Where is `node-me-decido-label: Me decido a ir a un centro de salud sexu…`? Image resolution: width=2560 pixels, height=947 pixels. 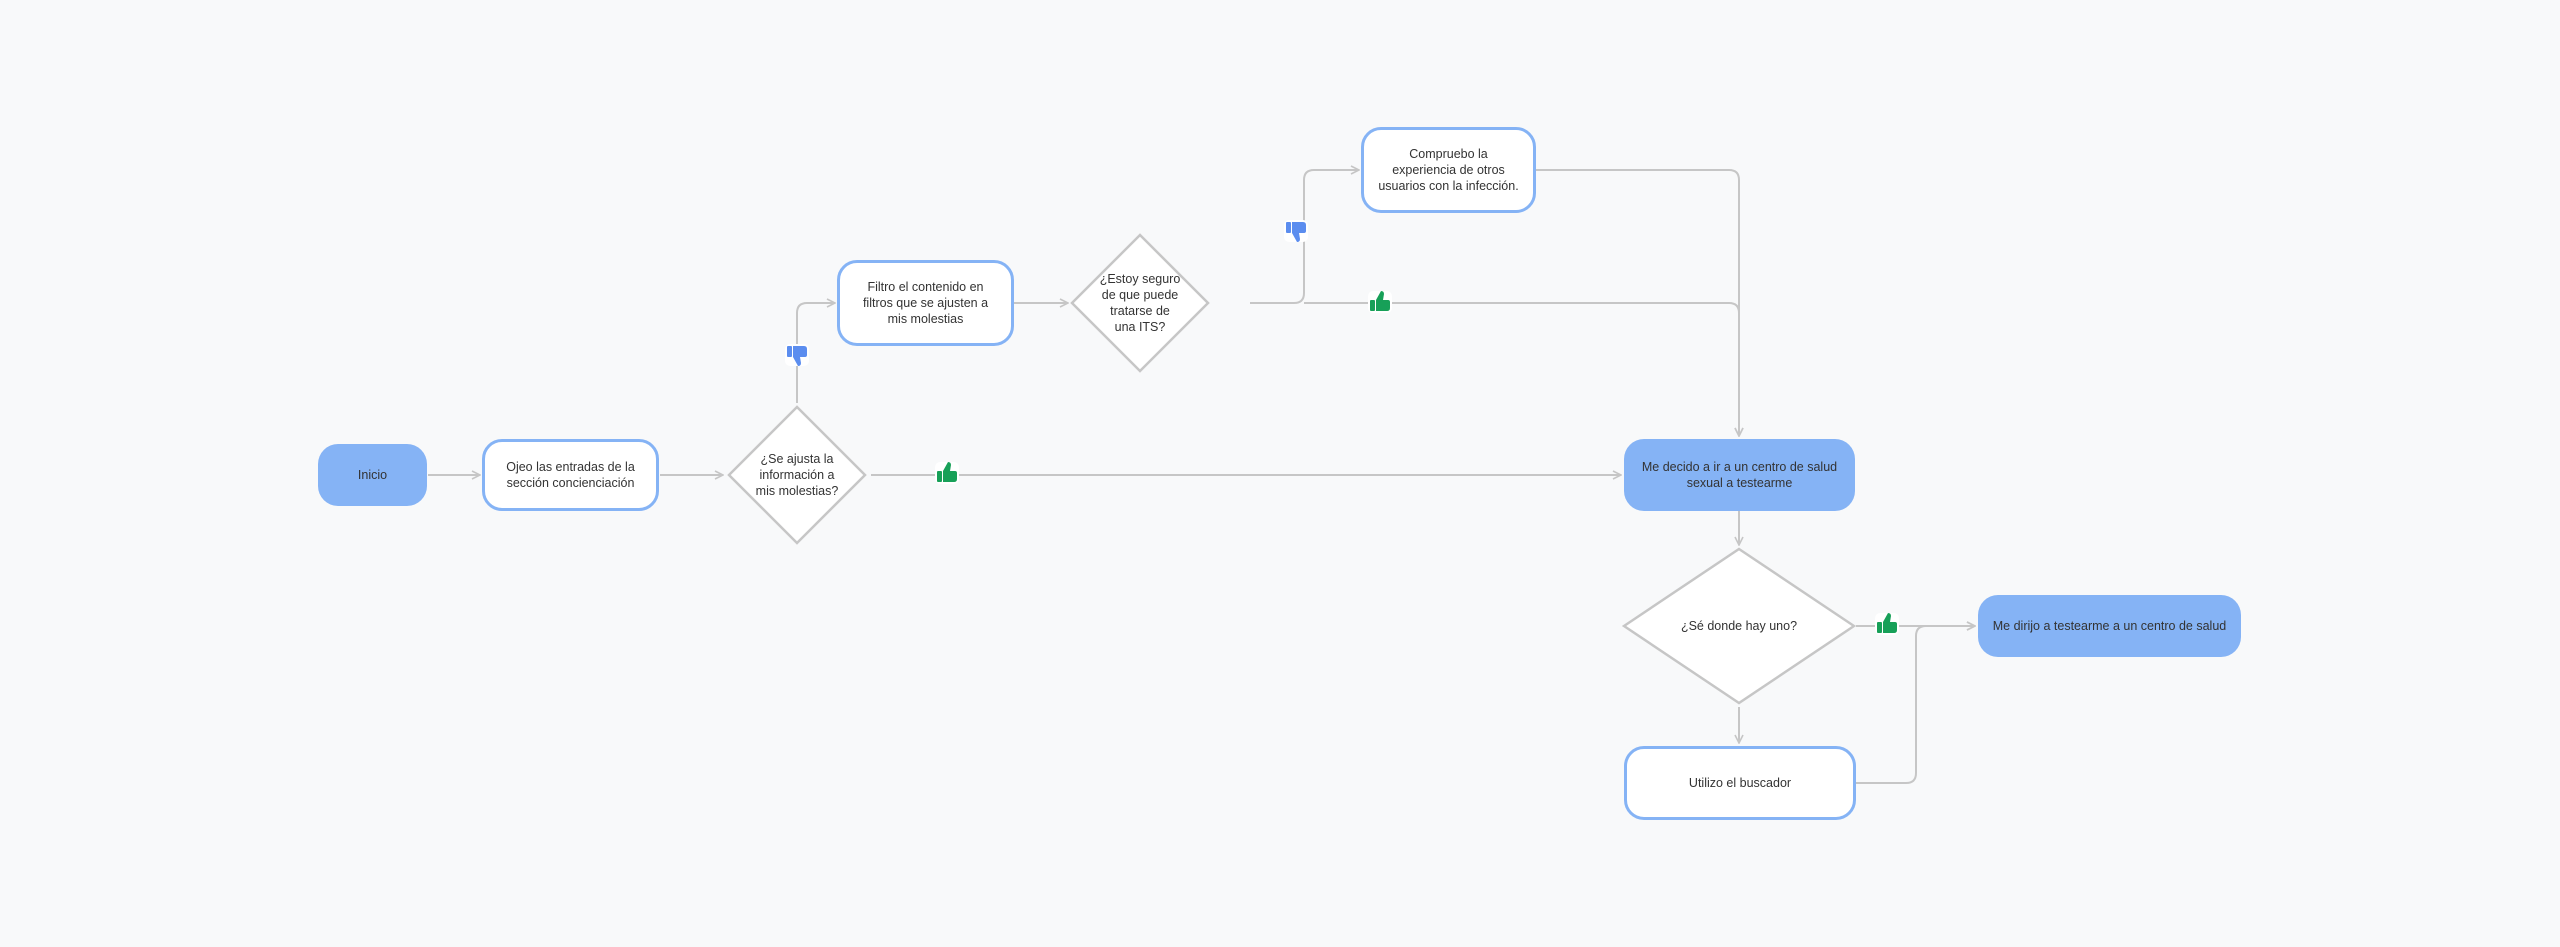 node-me-decido-label: Me decido a ir a un centro de salud sexu… is located at coordinates (1739, 475).